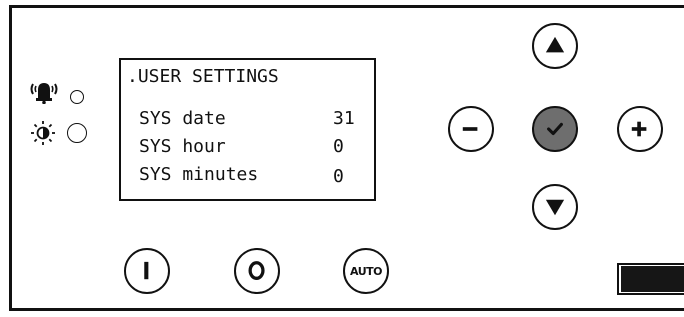  I want to click on minus-icon, so click(470, 129).